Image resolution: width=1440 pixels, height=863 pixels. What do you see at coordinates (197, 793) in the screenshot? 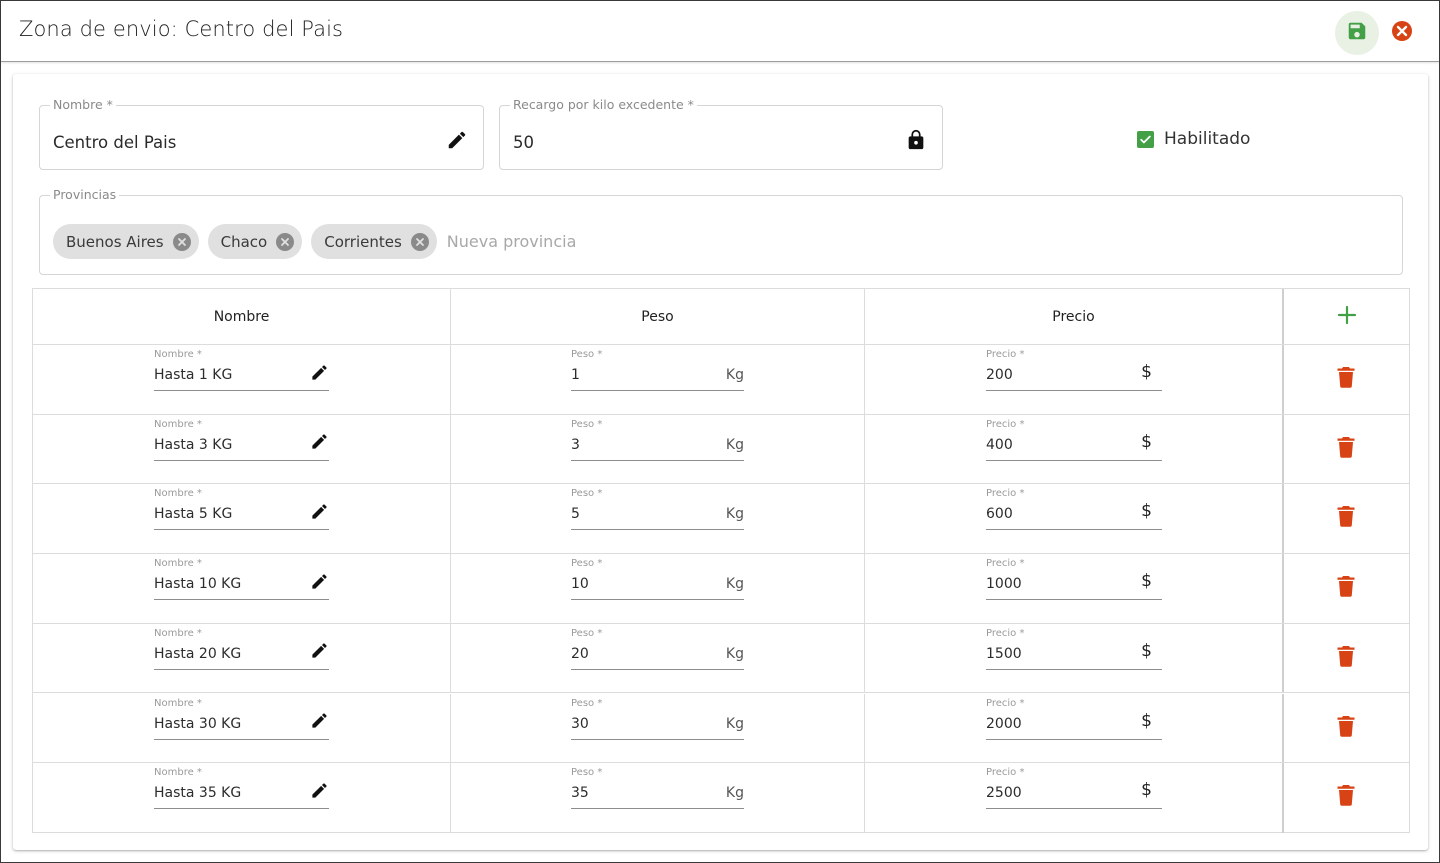
I see `row-nombre-value: Hasta 35 KG` at bounding box center [197, 793].